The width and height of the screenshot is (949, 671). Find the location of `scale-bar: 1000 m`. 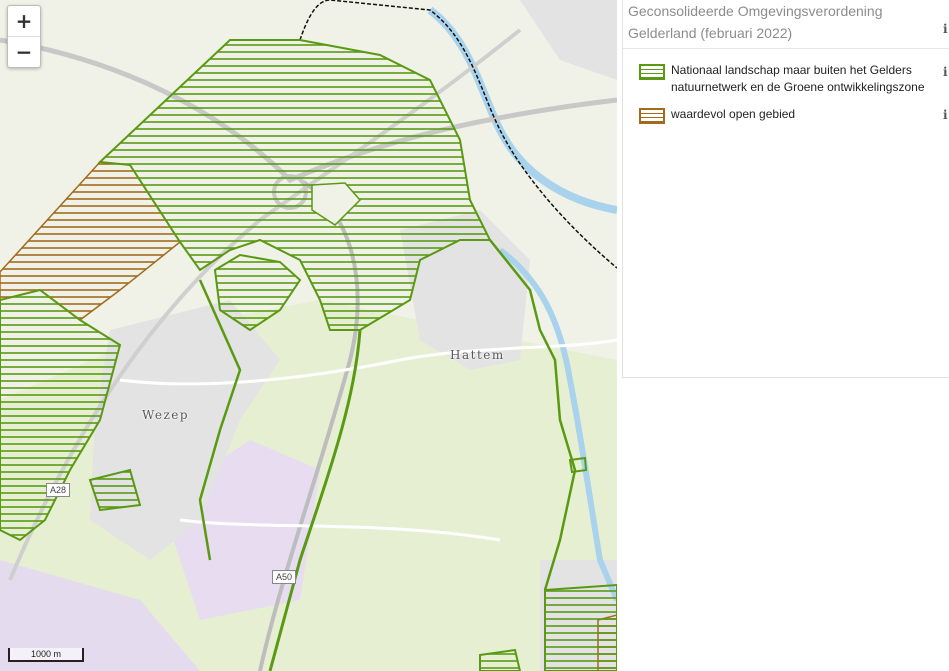

scale-bar: 1000 m is located at coordinates (46, 655).